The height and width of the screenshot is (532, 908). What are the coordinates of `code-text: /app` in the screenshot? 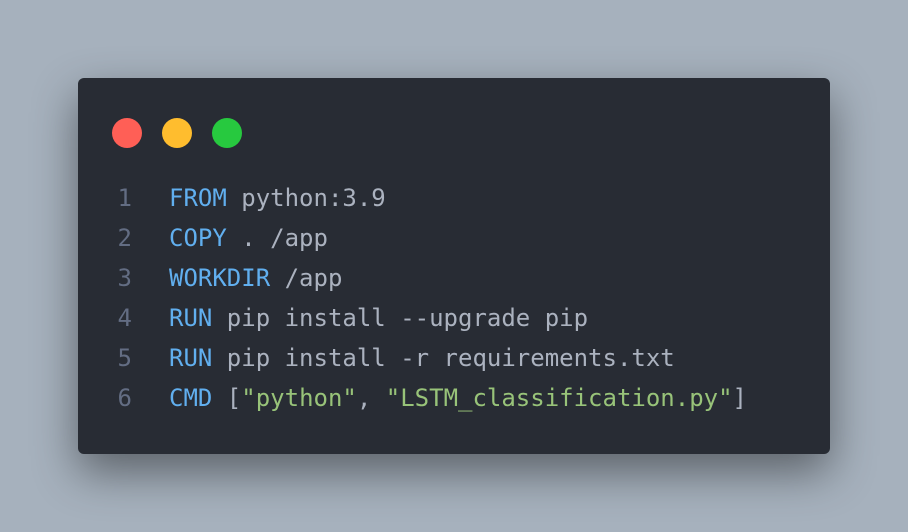 It's located at (306, 278).